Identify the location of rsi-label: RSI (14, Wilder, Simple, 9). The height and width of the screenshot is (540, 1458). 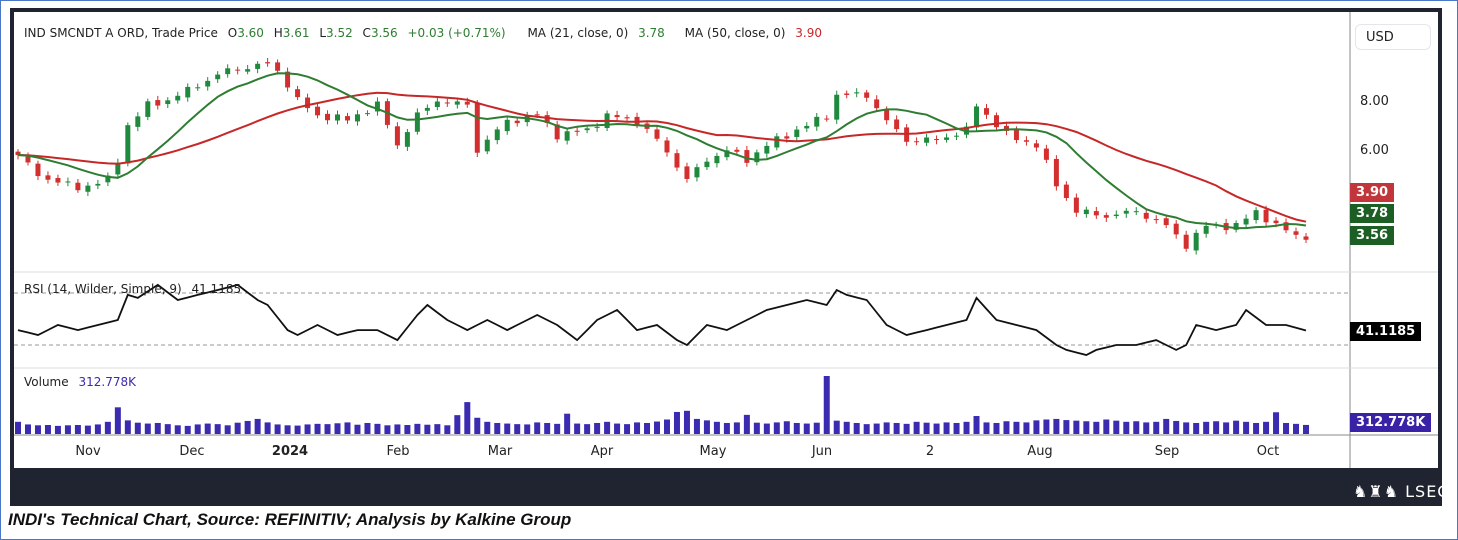
(103, 289).